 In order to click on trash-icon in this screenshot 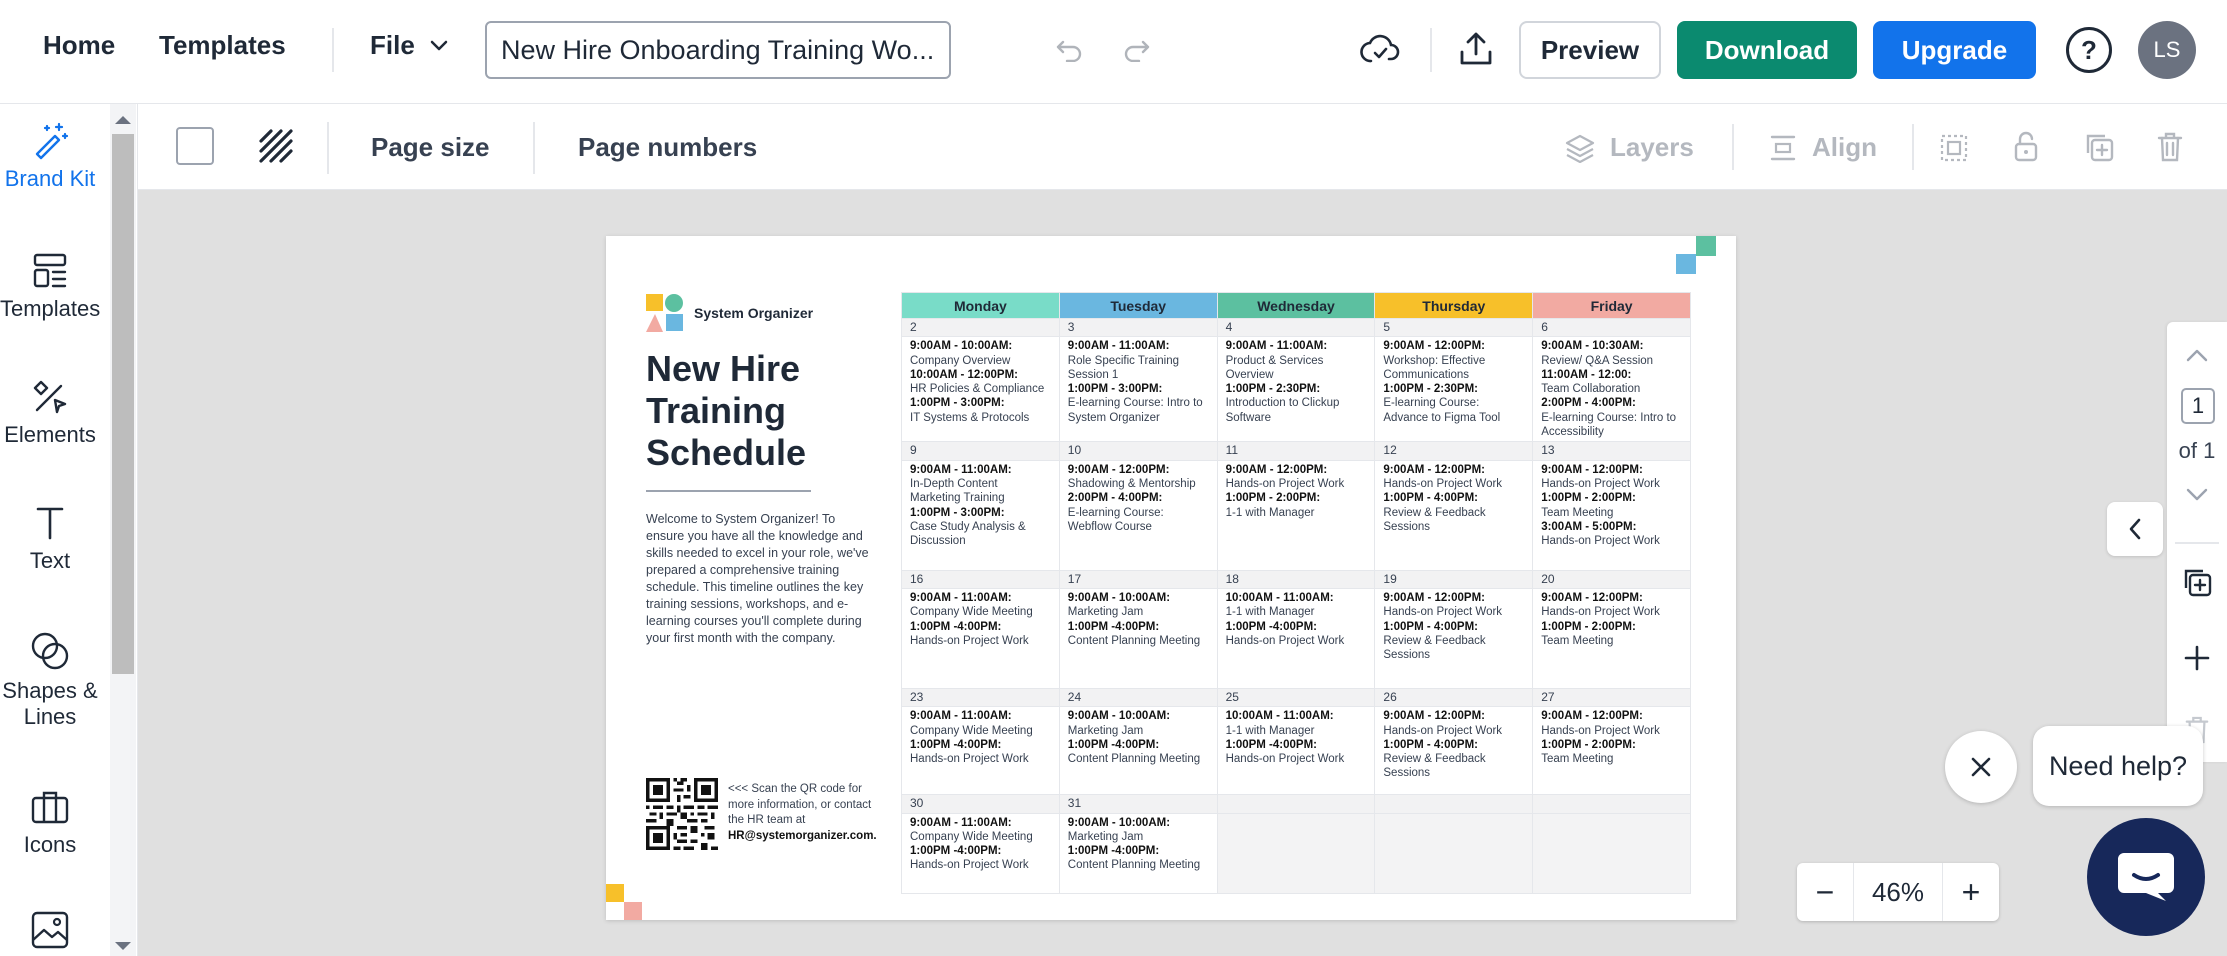, I will do `click(2170, 147)`.